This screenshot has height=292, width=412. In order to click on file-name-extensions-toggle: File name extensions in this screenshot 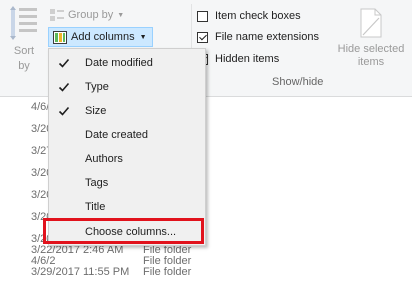, I will do `click(258, 37)`.